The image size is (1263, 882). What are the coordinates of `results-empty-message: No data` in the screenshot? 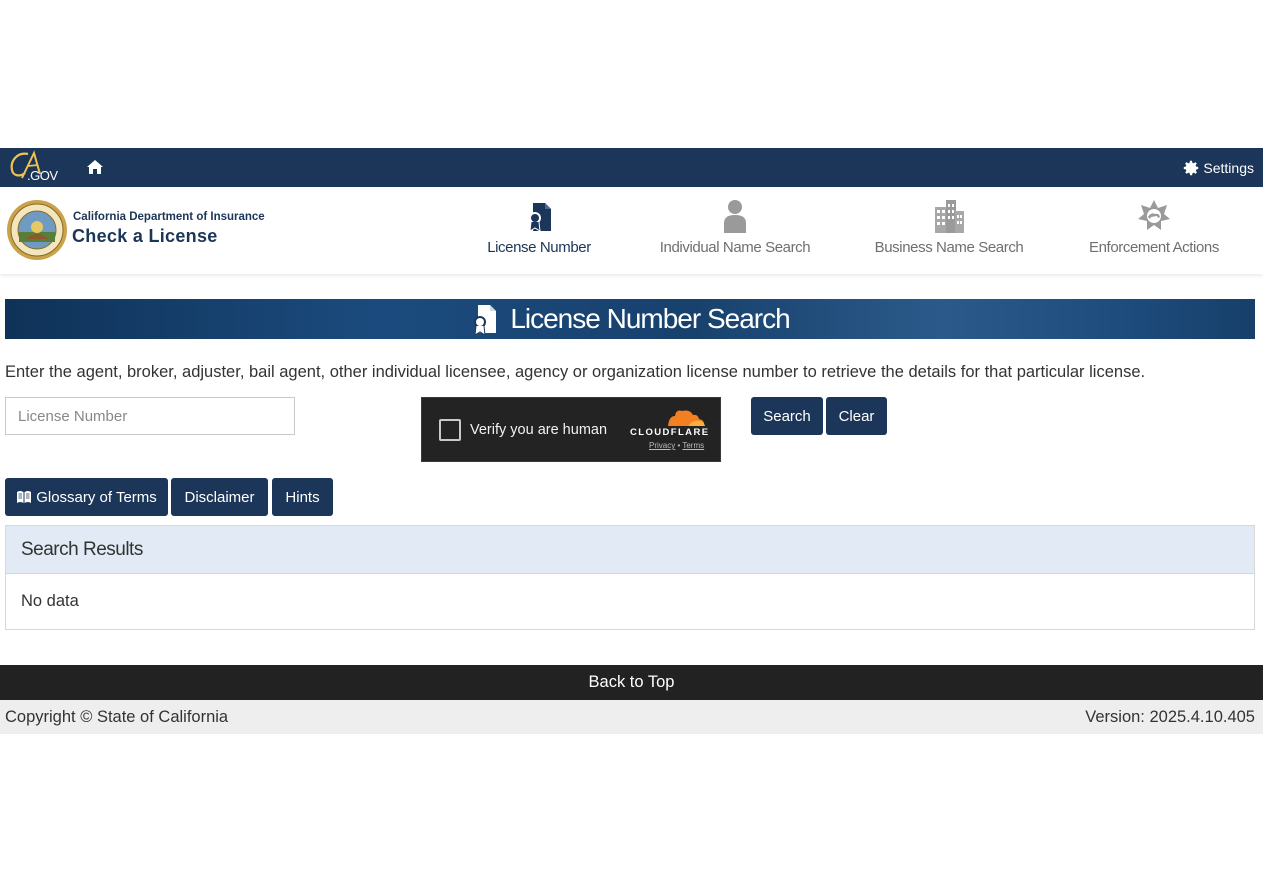 It's located at (50, 601).